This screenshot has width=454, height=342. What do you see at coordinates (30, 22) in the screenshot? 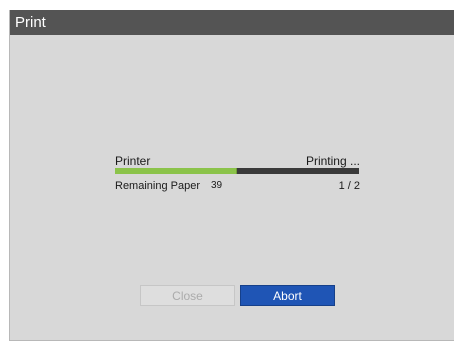
I see `dialog-title: Print` at bounding box center [30, 22].